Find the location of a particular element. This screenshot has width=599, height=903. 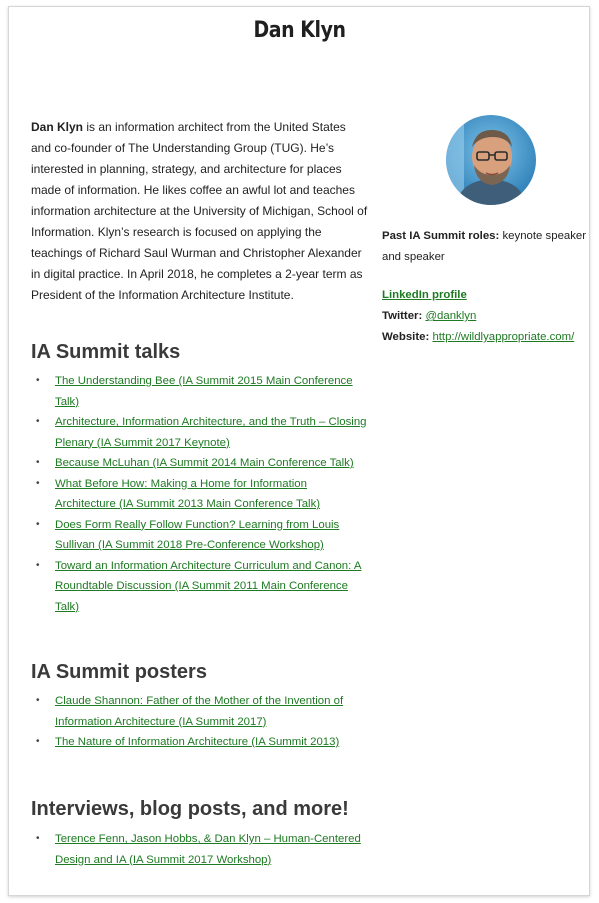

more-heading: Interviews, blog posts, and more! is located at coordinates (190, 809).